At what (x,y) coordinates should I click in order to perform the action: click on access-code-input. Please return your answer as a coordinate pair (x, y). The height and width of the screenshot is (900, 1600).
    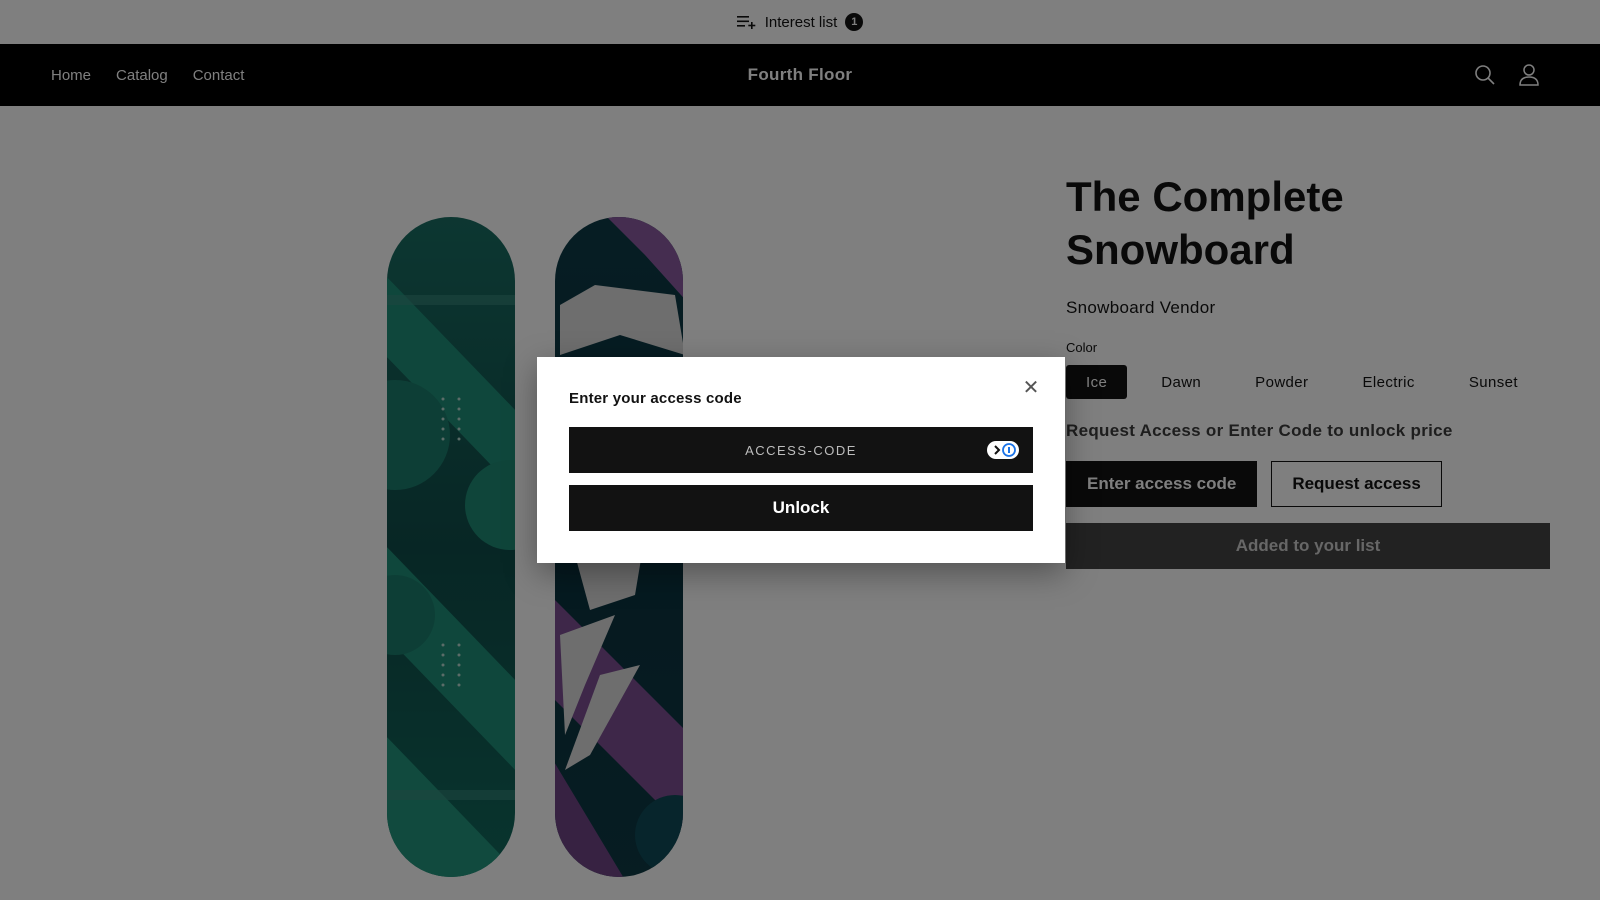
    Looking at the image, I should click on (801, 450).